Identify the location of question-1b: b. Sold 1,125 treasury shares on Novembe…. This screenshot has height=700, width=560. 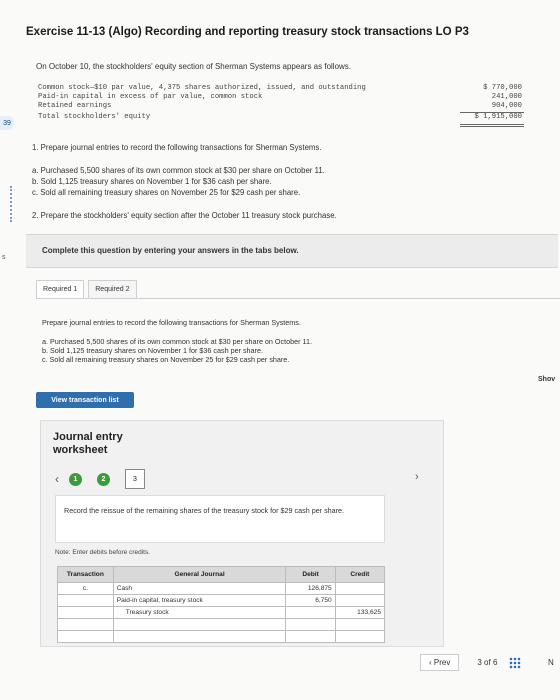
(152, 181).